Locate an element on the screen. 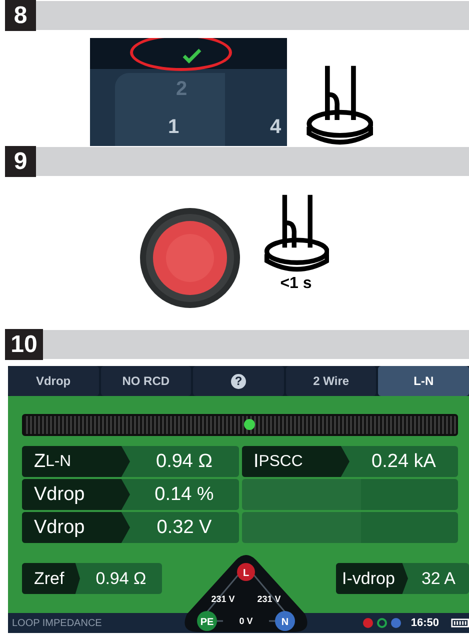  mode-label: LOOP IMPEDANCE is located at coordinates (57, 623).